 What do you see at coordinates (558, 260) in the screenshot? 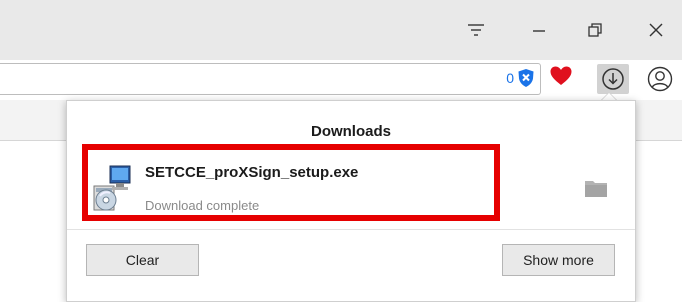
I see `show-more-button: Show more` at bounding box center [558, 260].